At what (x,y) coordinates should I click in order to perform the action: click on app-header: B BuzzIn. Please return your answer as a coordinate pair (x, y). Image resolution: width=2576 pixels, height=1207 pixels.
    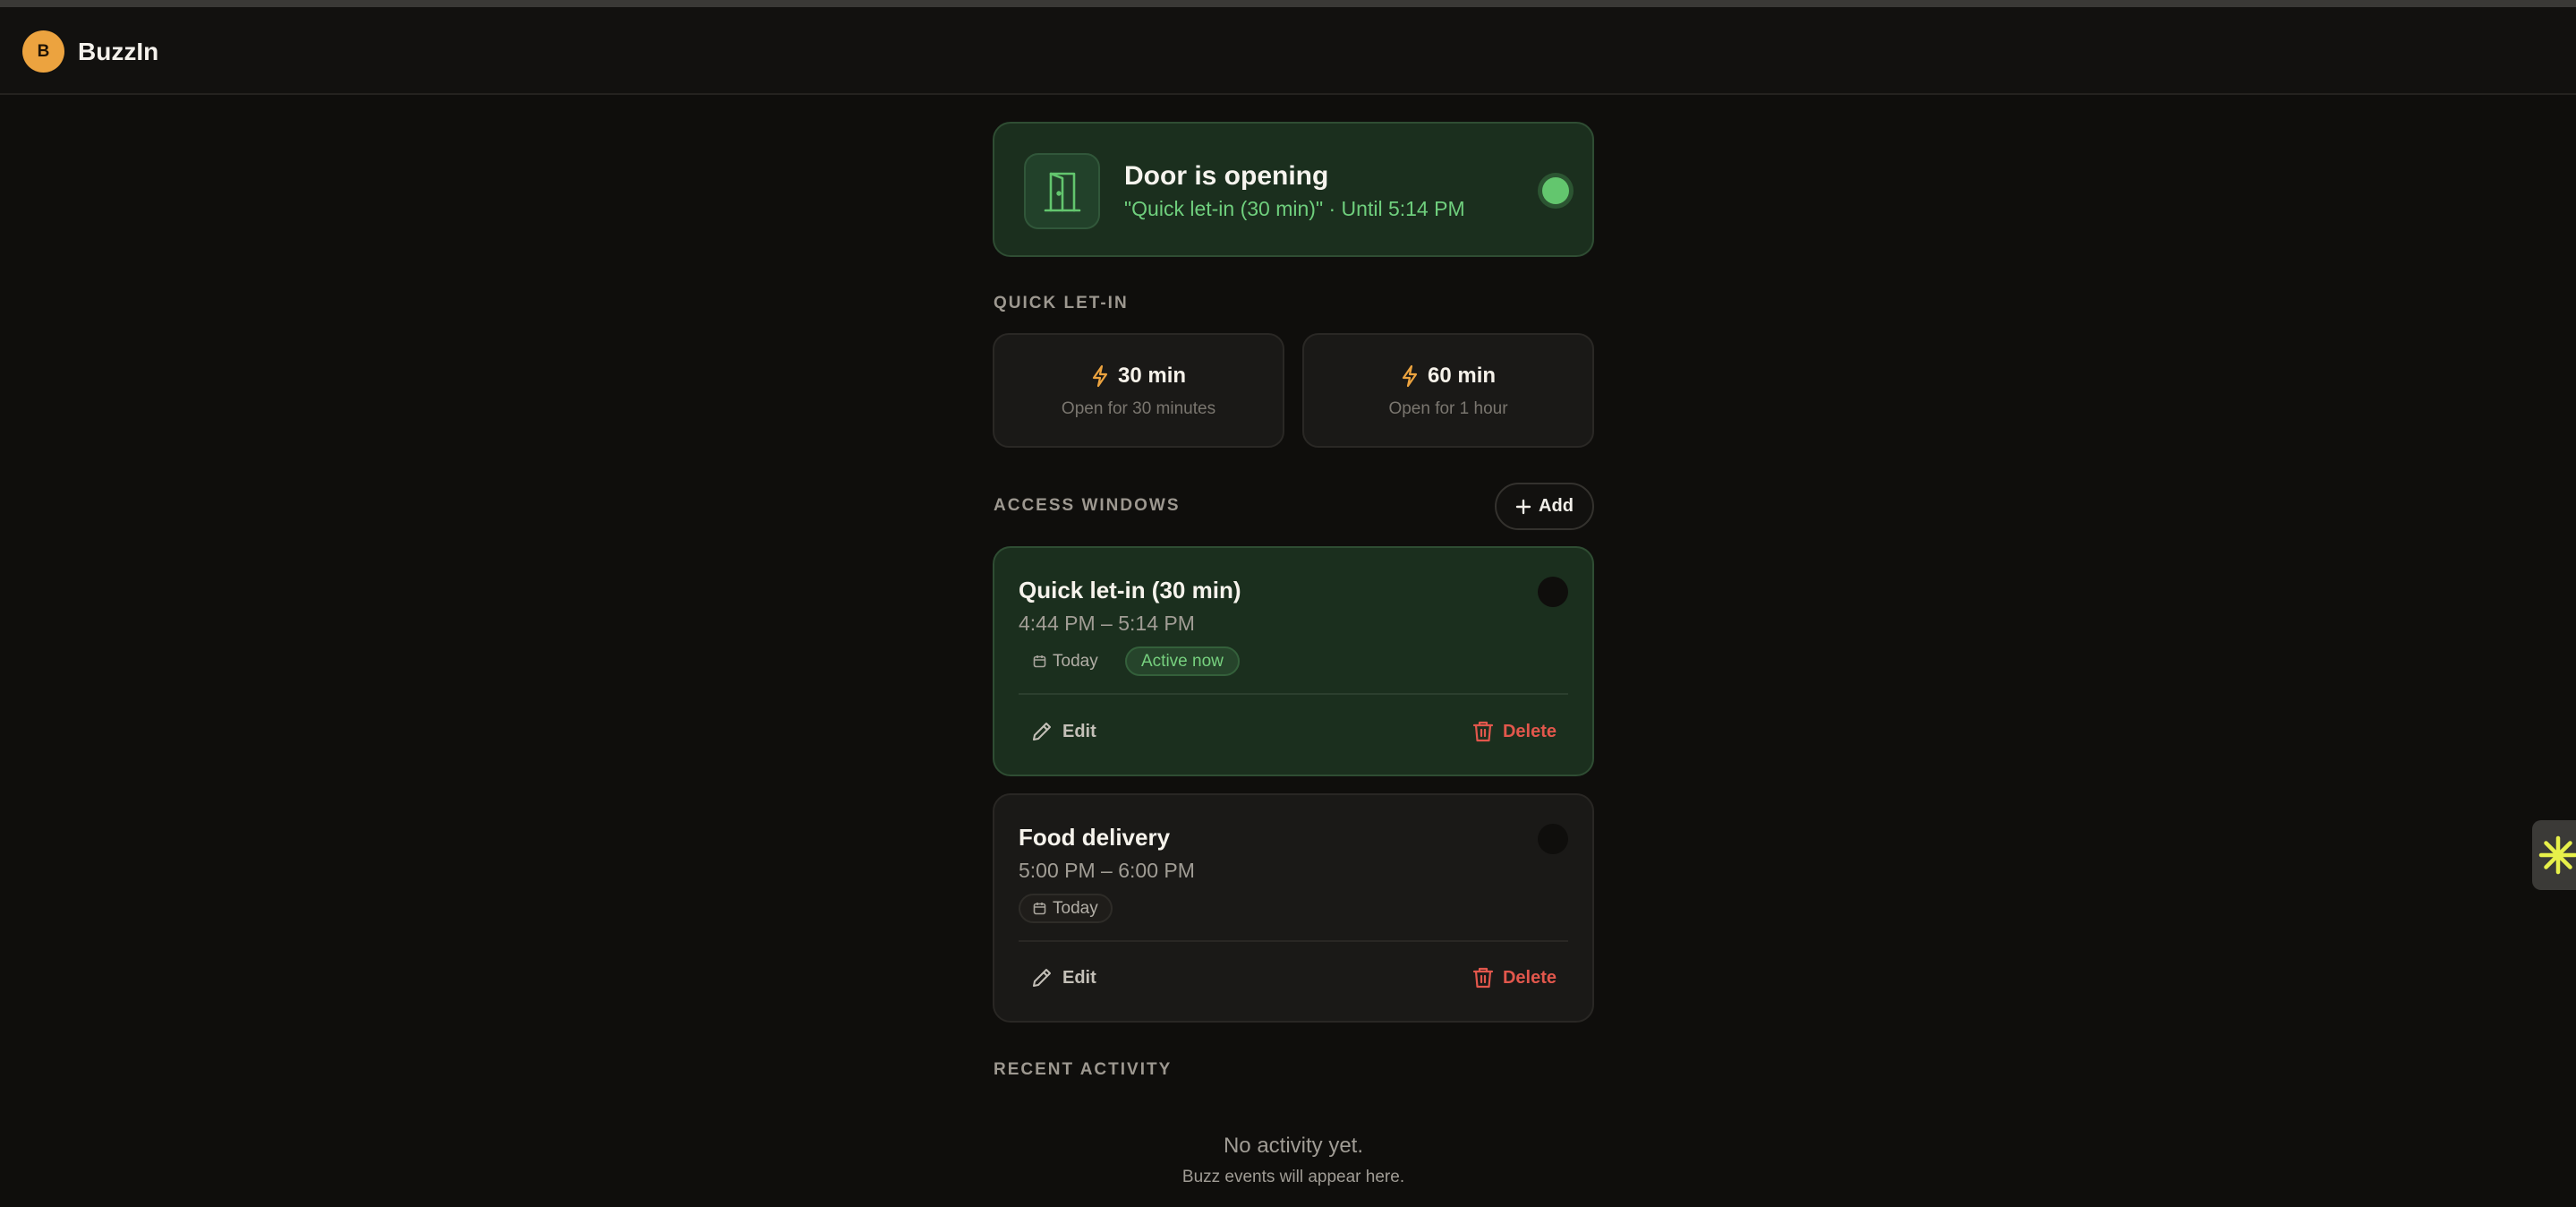
    Looking at the image, I should click on (1288, 51).